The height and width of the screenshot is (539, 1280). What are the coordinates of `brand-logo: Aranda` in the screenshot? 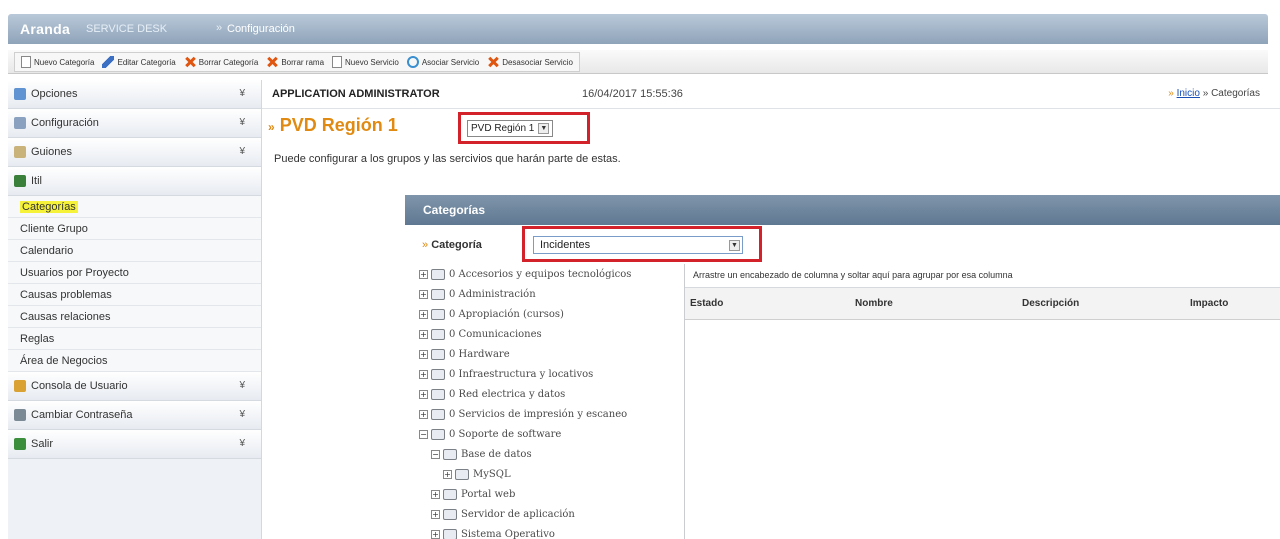 It's located at (45, 29).